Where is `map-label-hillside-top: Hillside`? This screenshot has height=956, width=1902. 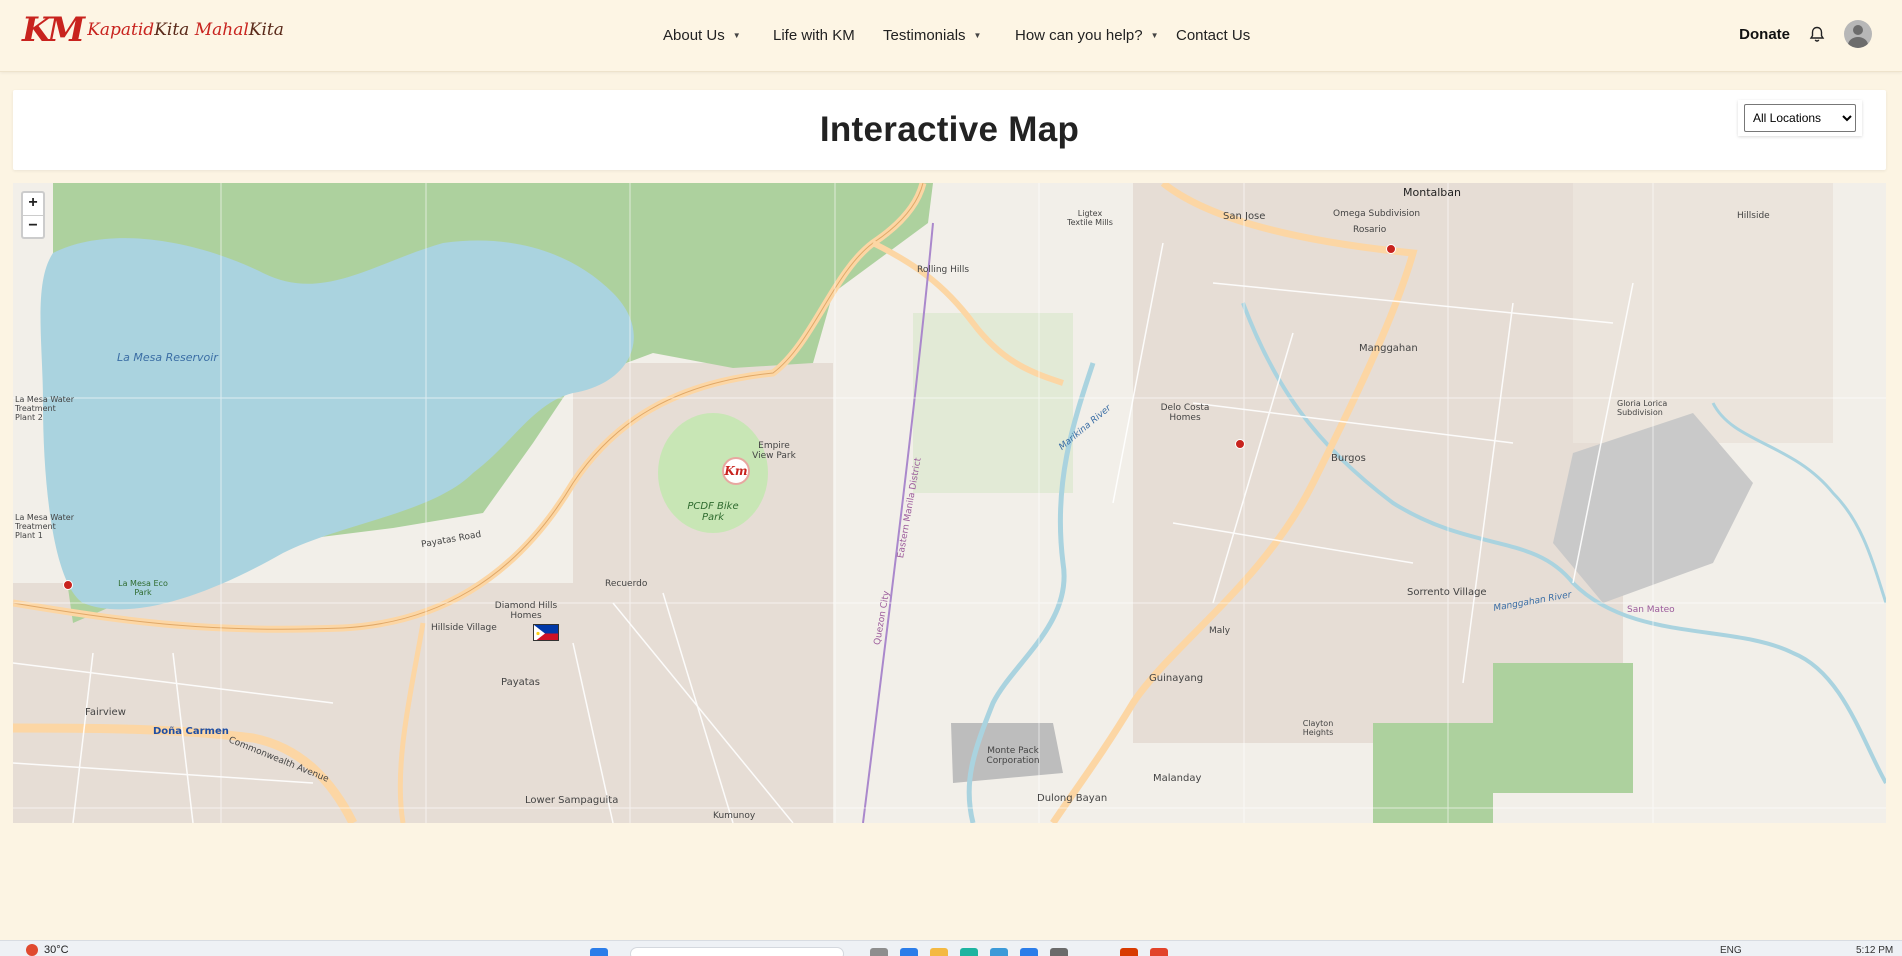 map-label-hillside-top: Hillside is located at coordinates (1753, 216).